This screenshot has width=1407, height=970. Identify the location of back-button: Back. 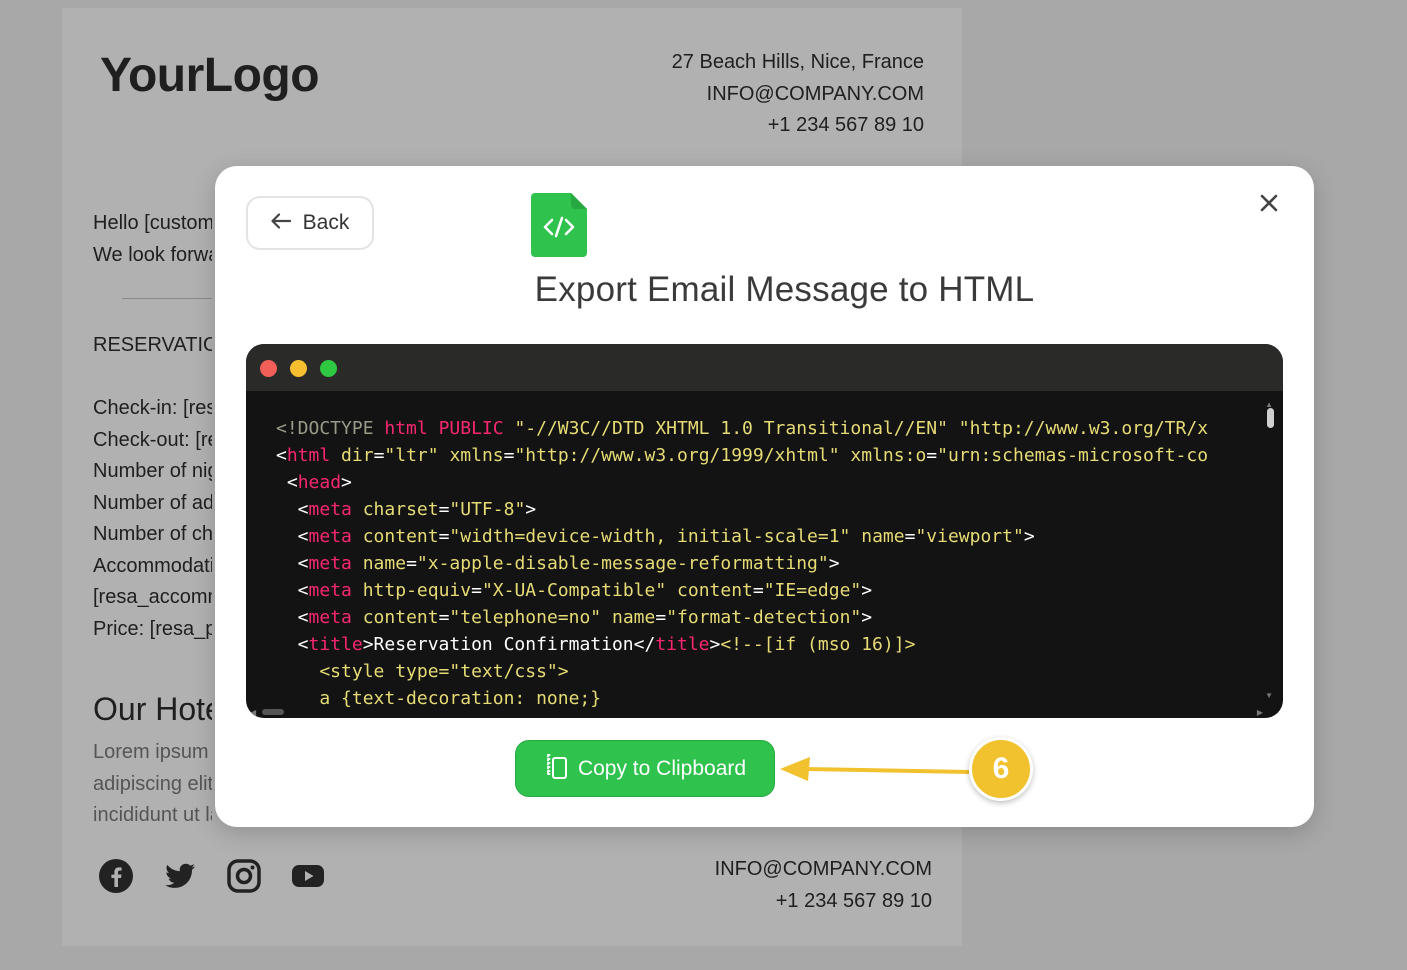
(310, 223).